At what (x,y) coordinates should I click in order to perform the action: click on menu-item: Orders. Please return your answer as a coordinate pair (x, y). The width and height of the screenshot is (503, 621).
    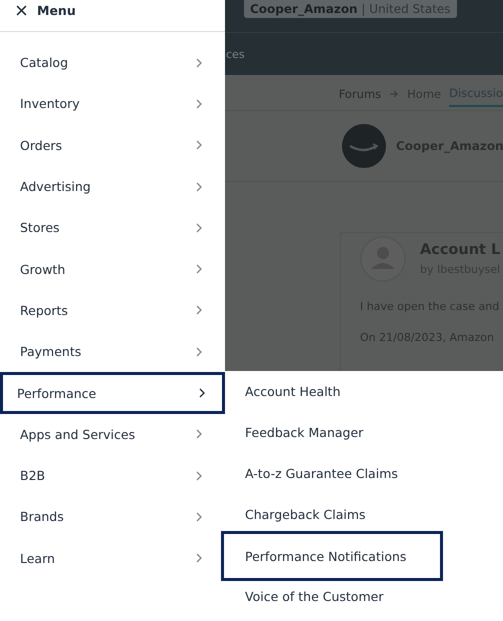
    Looking at the image, I should click on (112, 145).